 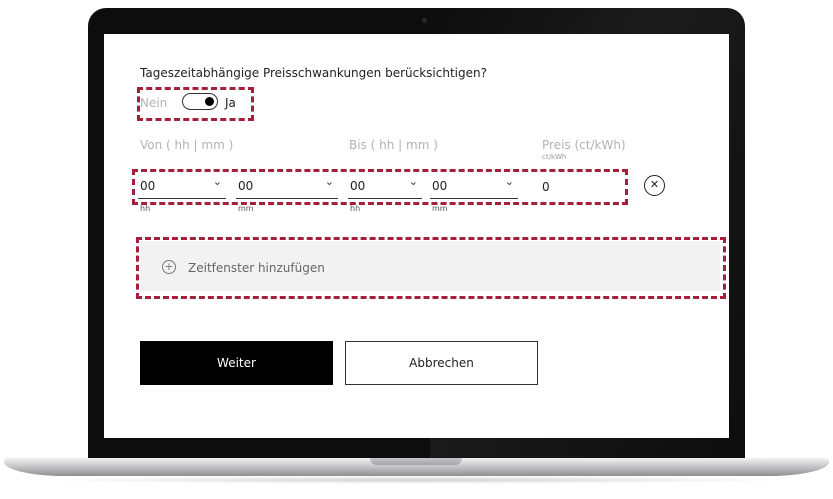 What do you see at coordinates (424, 20) in the screenshot?
I see `camera-icon` at bounding box center [424, 20].